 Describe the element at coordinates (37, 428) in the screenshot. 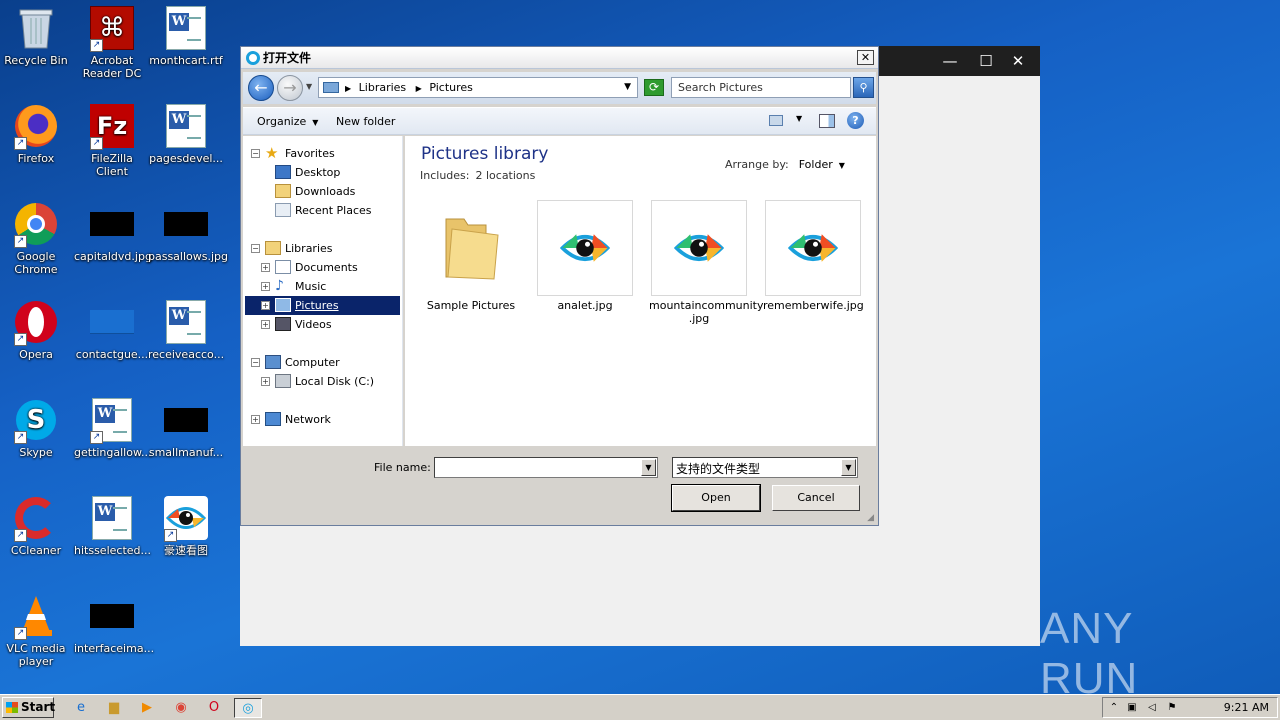

I see `desktop-icon-skype: S ↗ Skype` at that location.